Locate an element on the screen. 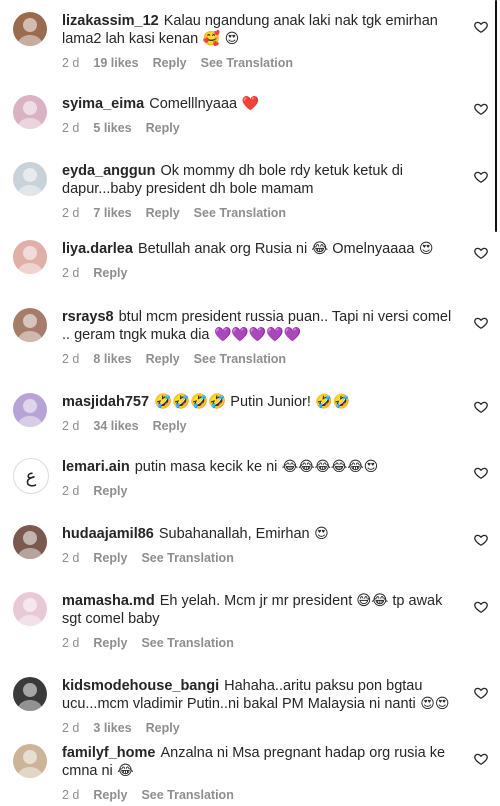  username-link: hudaajamil86 is located at coordinates (108, 534).